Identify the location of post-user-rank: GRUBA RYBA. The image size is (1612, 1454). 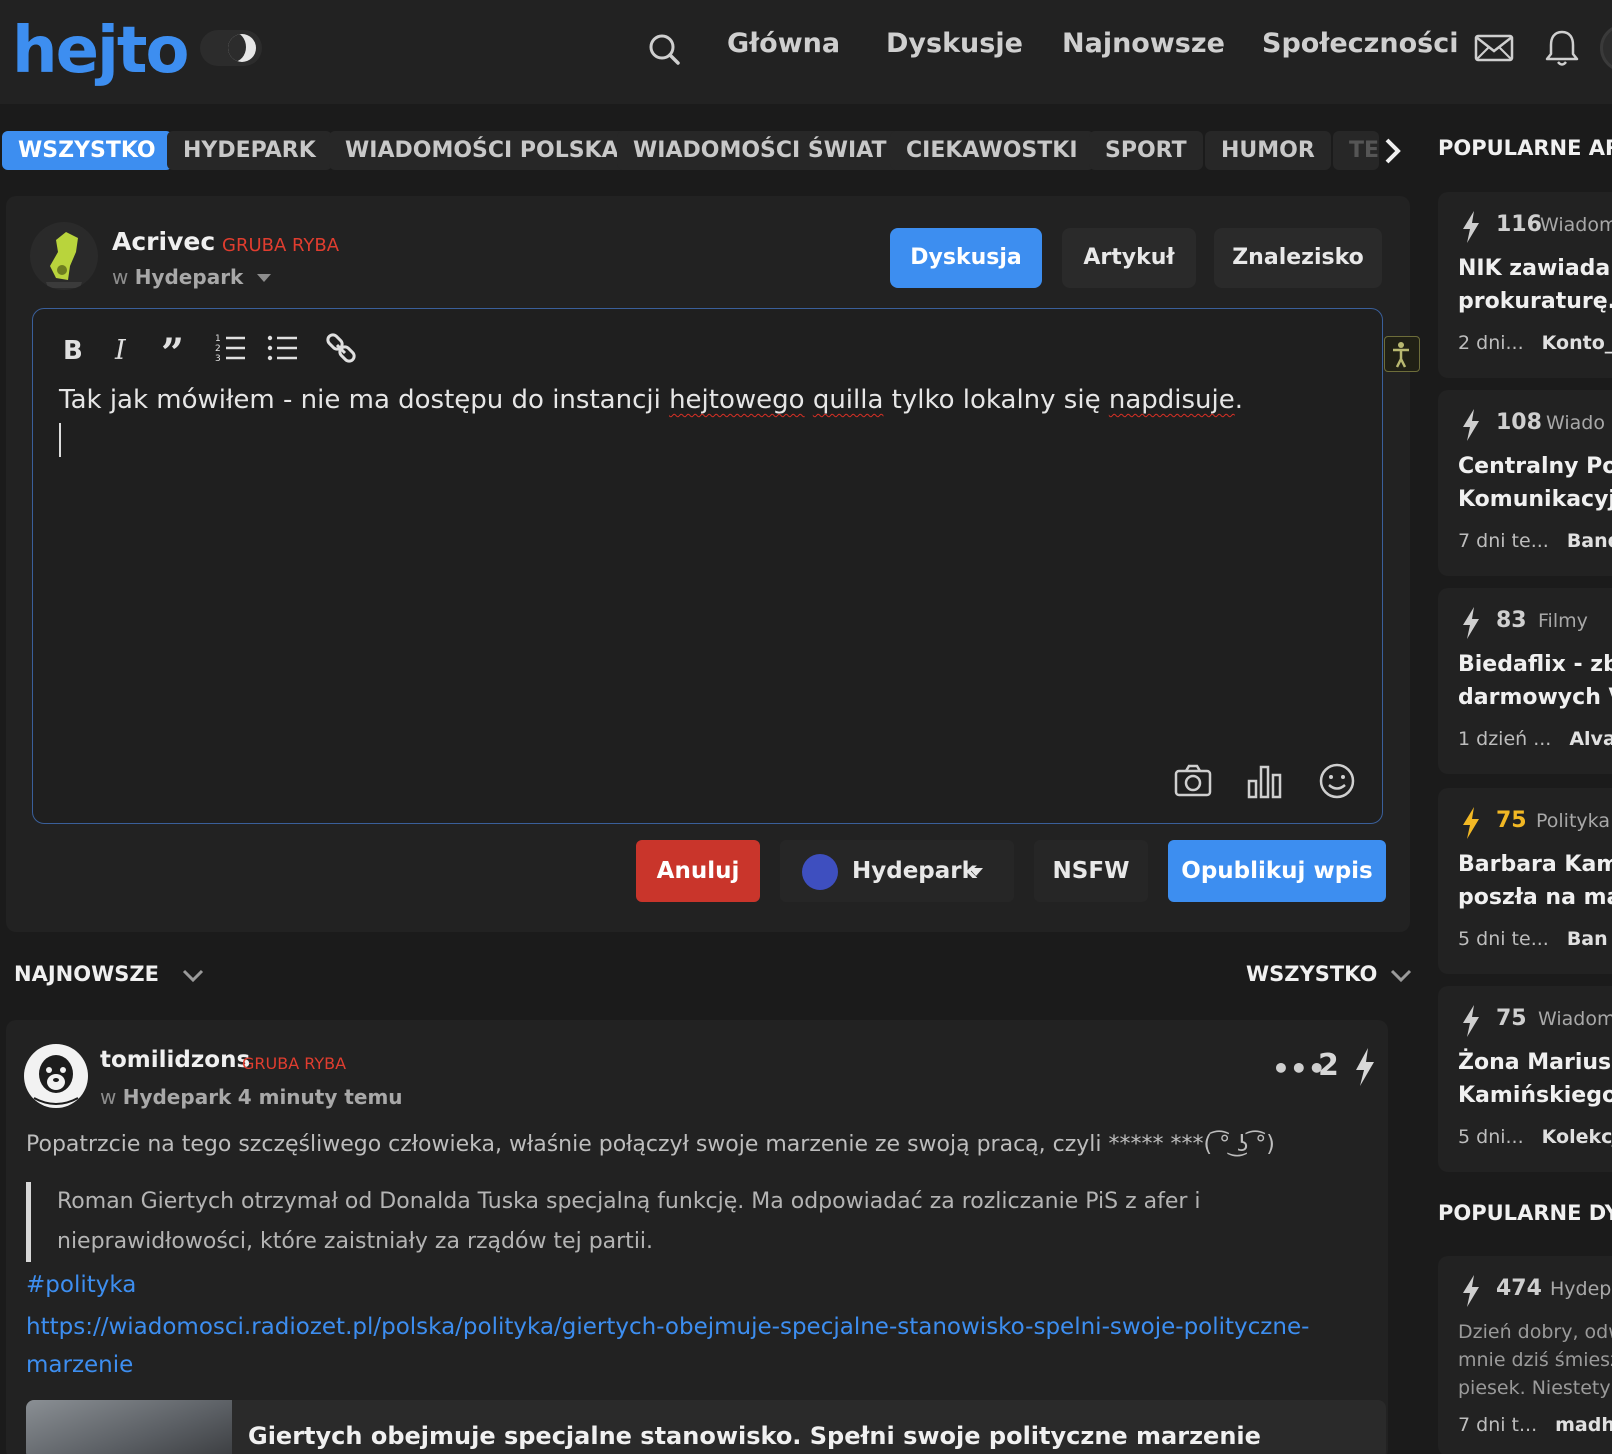
(294, 1063).